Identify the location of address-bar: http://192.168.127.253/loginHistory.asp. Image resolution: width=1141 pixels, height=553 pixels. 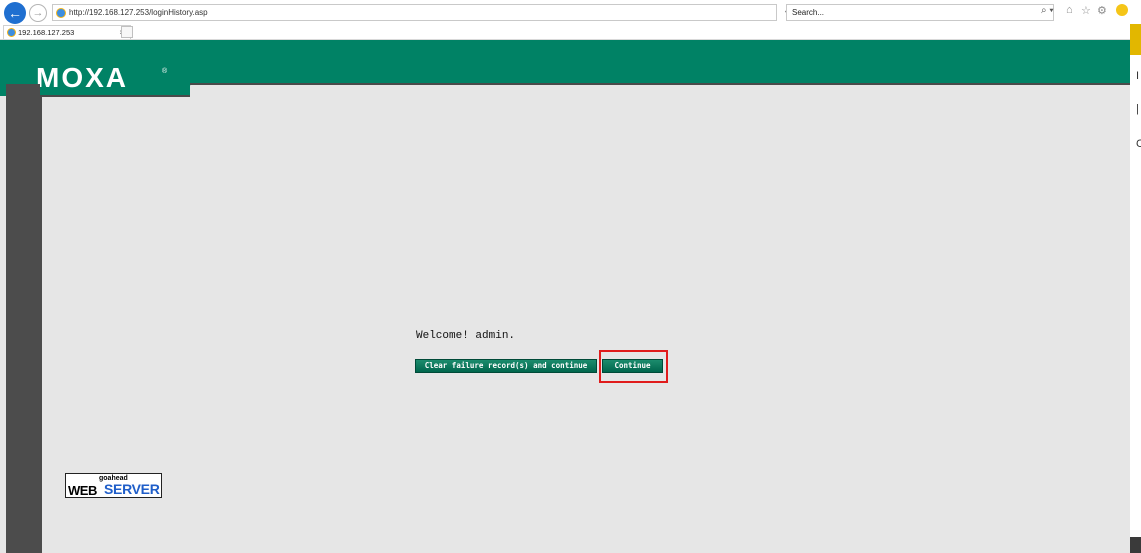
(414, 12).